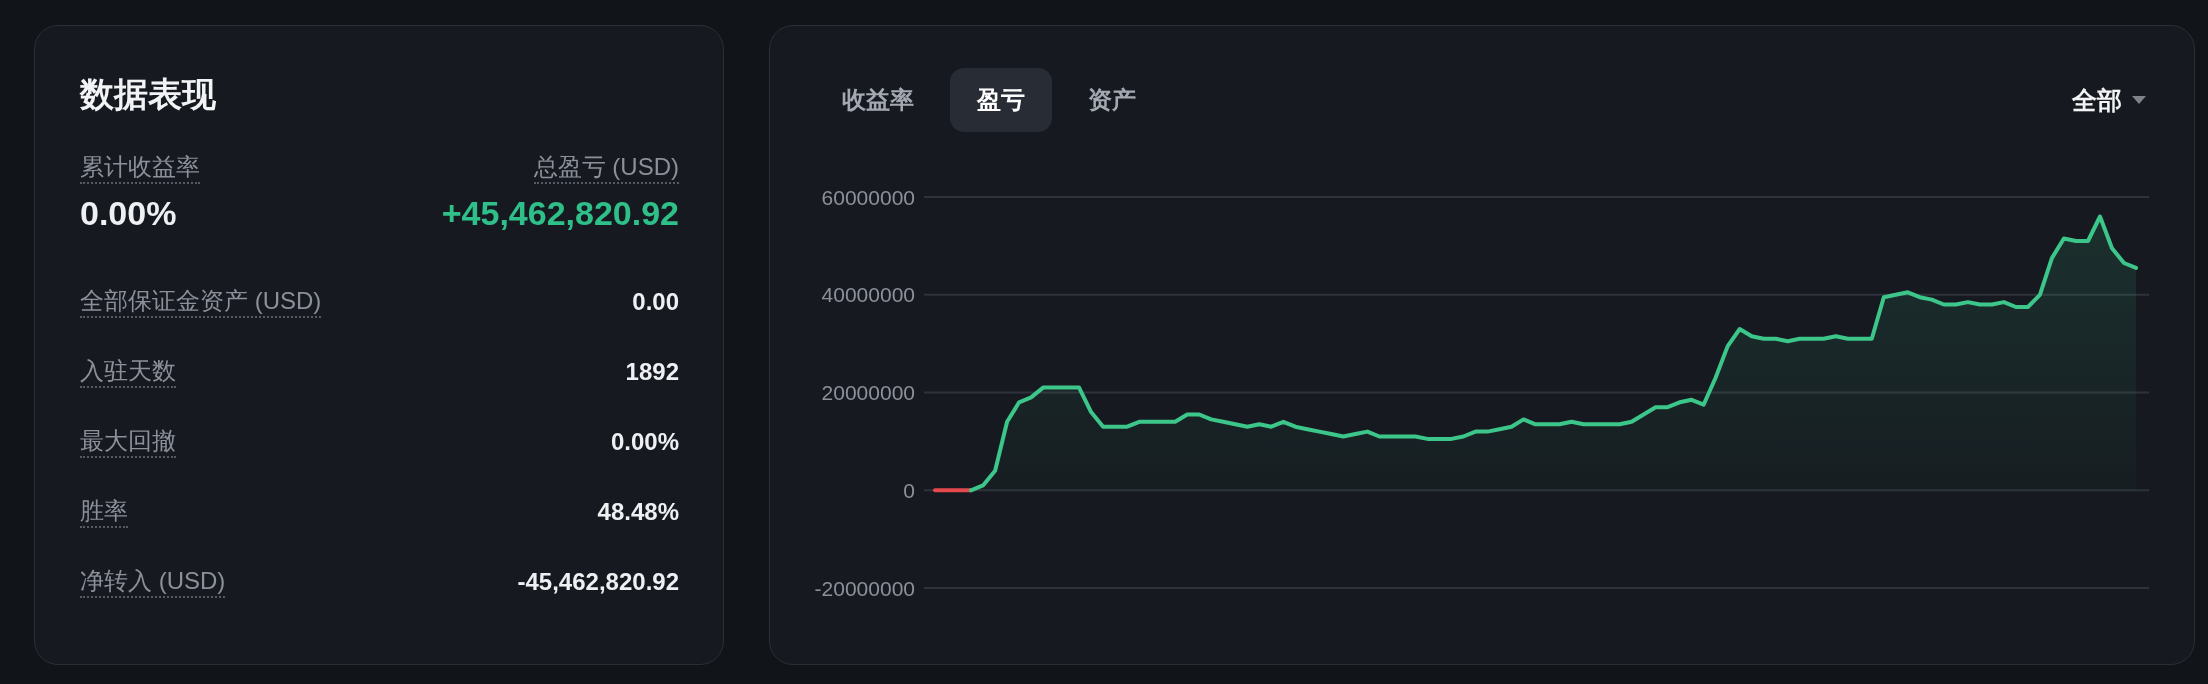 The height and width of the screenshot is (684, 2208). I want to click on chart-tab: 盈亏, so click(1001, 100).